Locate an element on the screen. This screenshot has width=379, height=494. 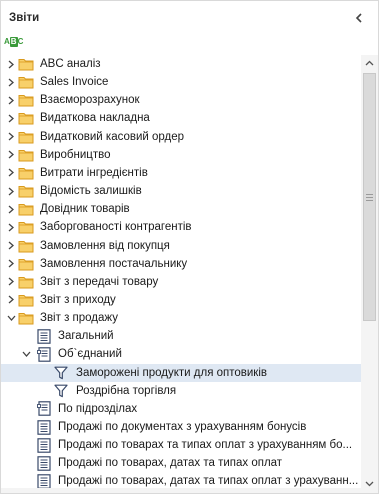
tree-item: Звіт з передачі товару is located at coordinates (181, 282).